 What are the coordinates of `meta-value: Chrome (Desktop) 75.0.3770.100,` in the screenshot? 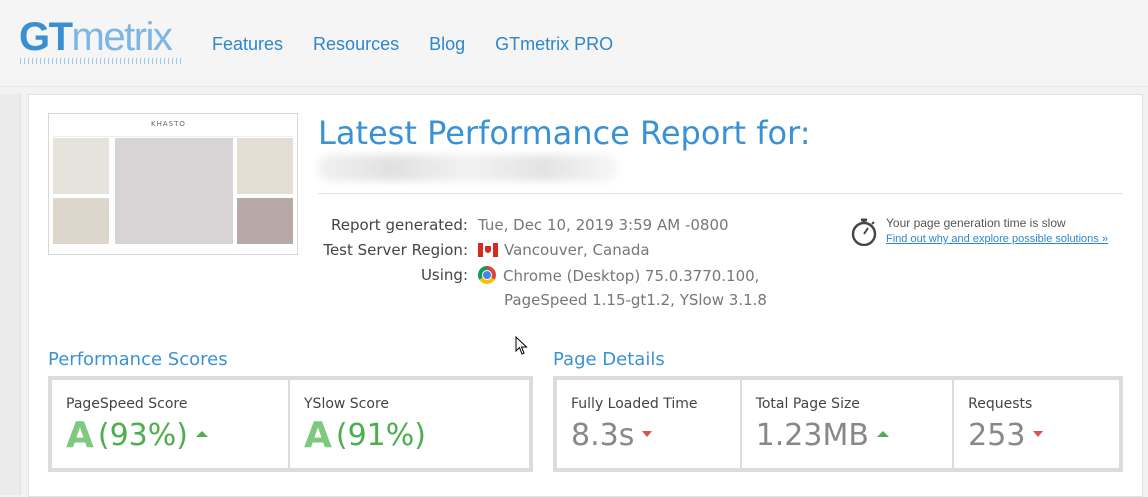 It's located at (631, 276).